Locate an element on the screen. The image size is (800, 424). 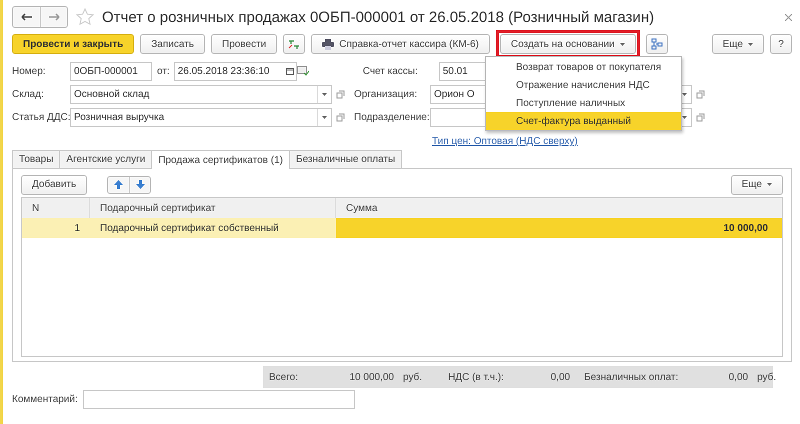
menu-item: Возврат товаров от покупателя is located at coordinates (583, 67).